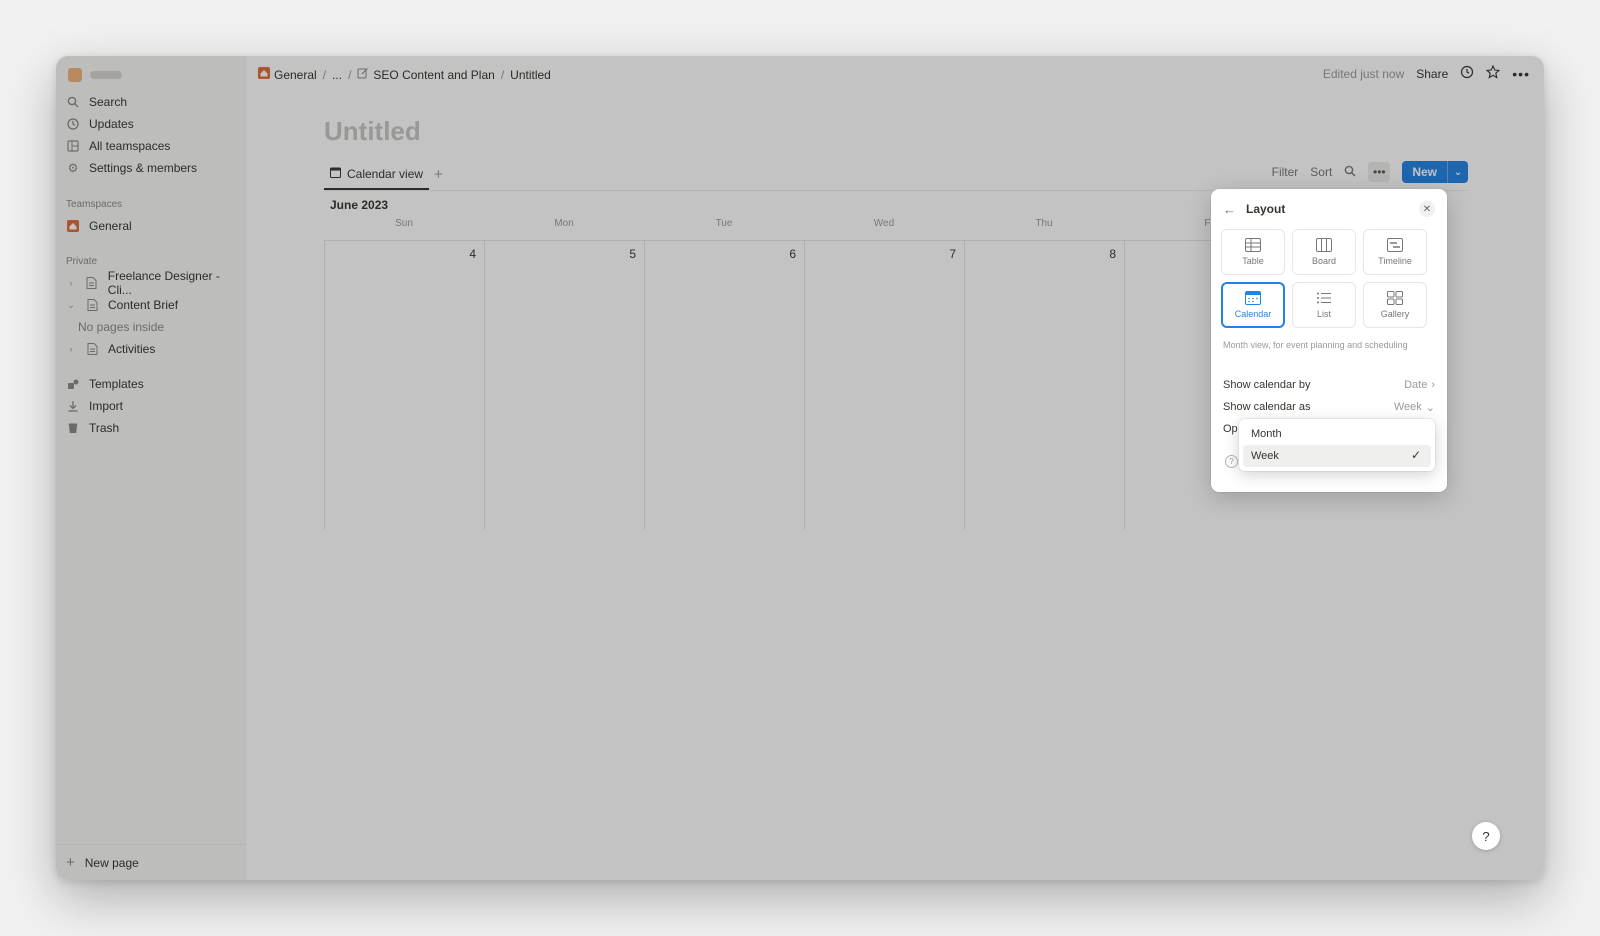 The height and width of the screenshot is (936, 1600). Describe the element at coordinates (1329, 407) in the screenshot. I see `show-calendar-as-row: Show calendar as Week ⌄` at that location.